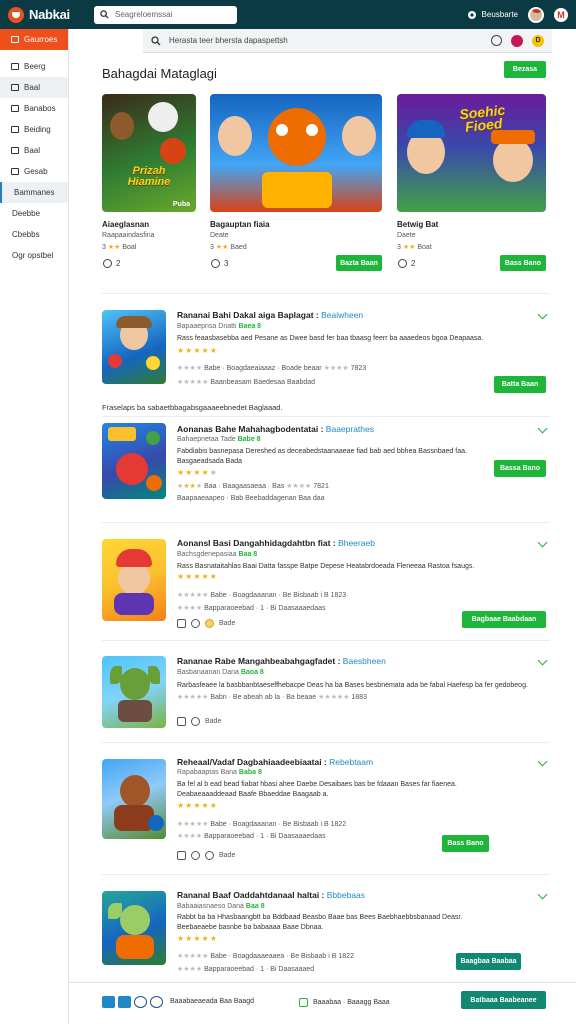 The image size is (576, 1024). Describe the element at coordinates (34, 66) in the screenshot. I see `sidebar-item-browse: Beerg` at that location.